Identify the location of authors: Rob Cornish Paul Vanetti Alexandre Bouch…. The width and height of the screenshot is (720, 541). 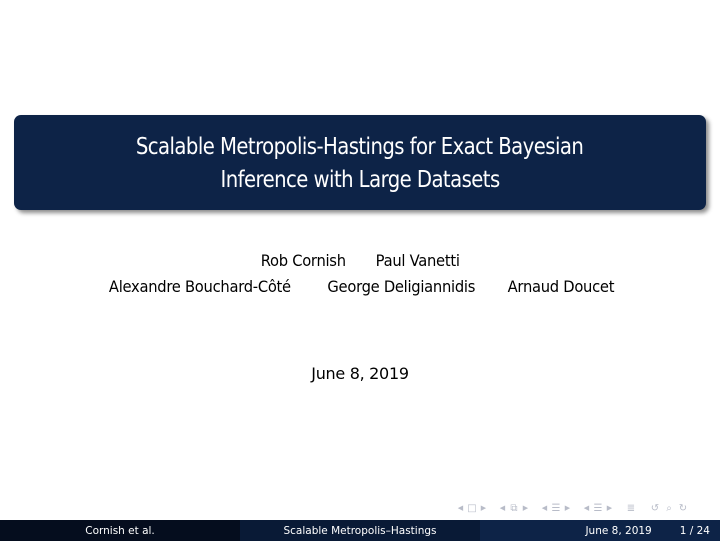
(360, 274).